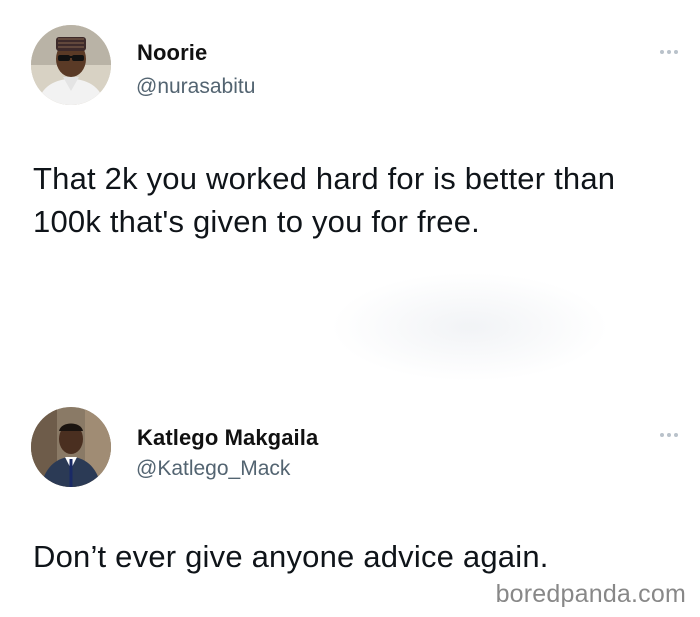 The height and width of the screenshot is (617, 700). I want to click on display-name: Katlego Makgaila, so click(227, 438).